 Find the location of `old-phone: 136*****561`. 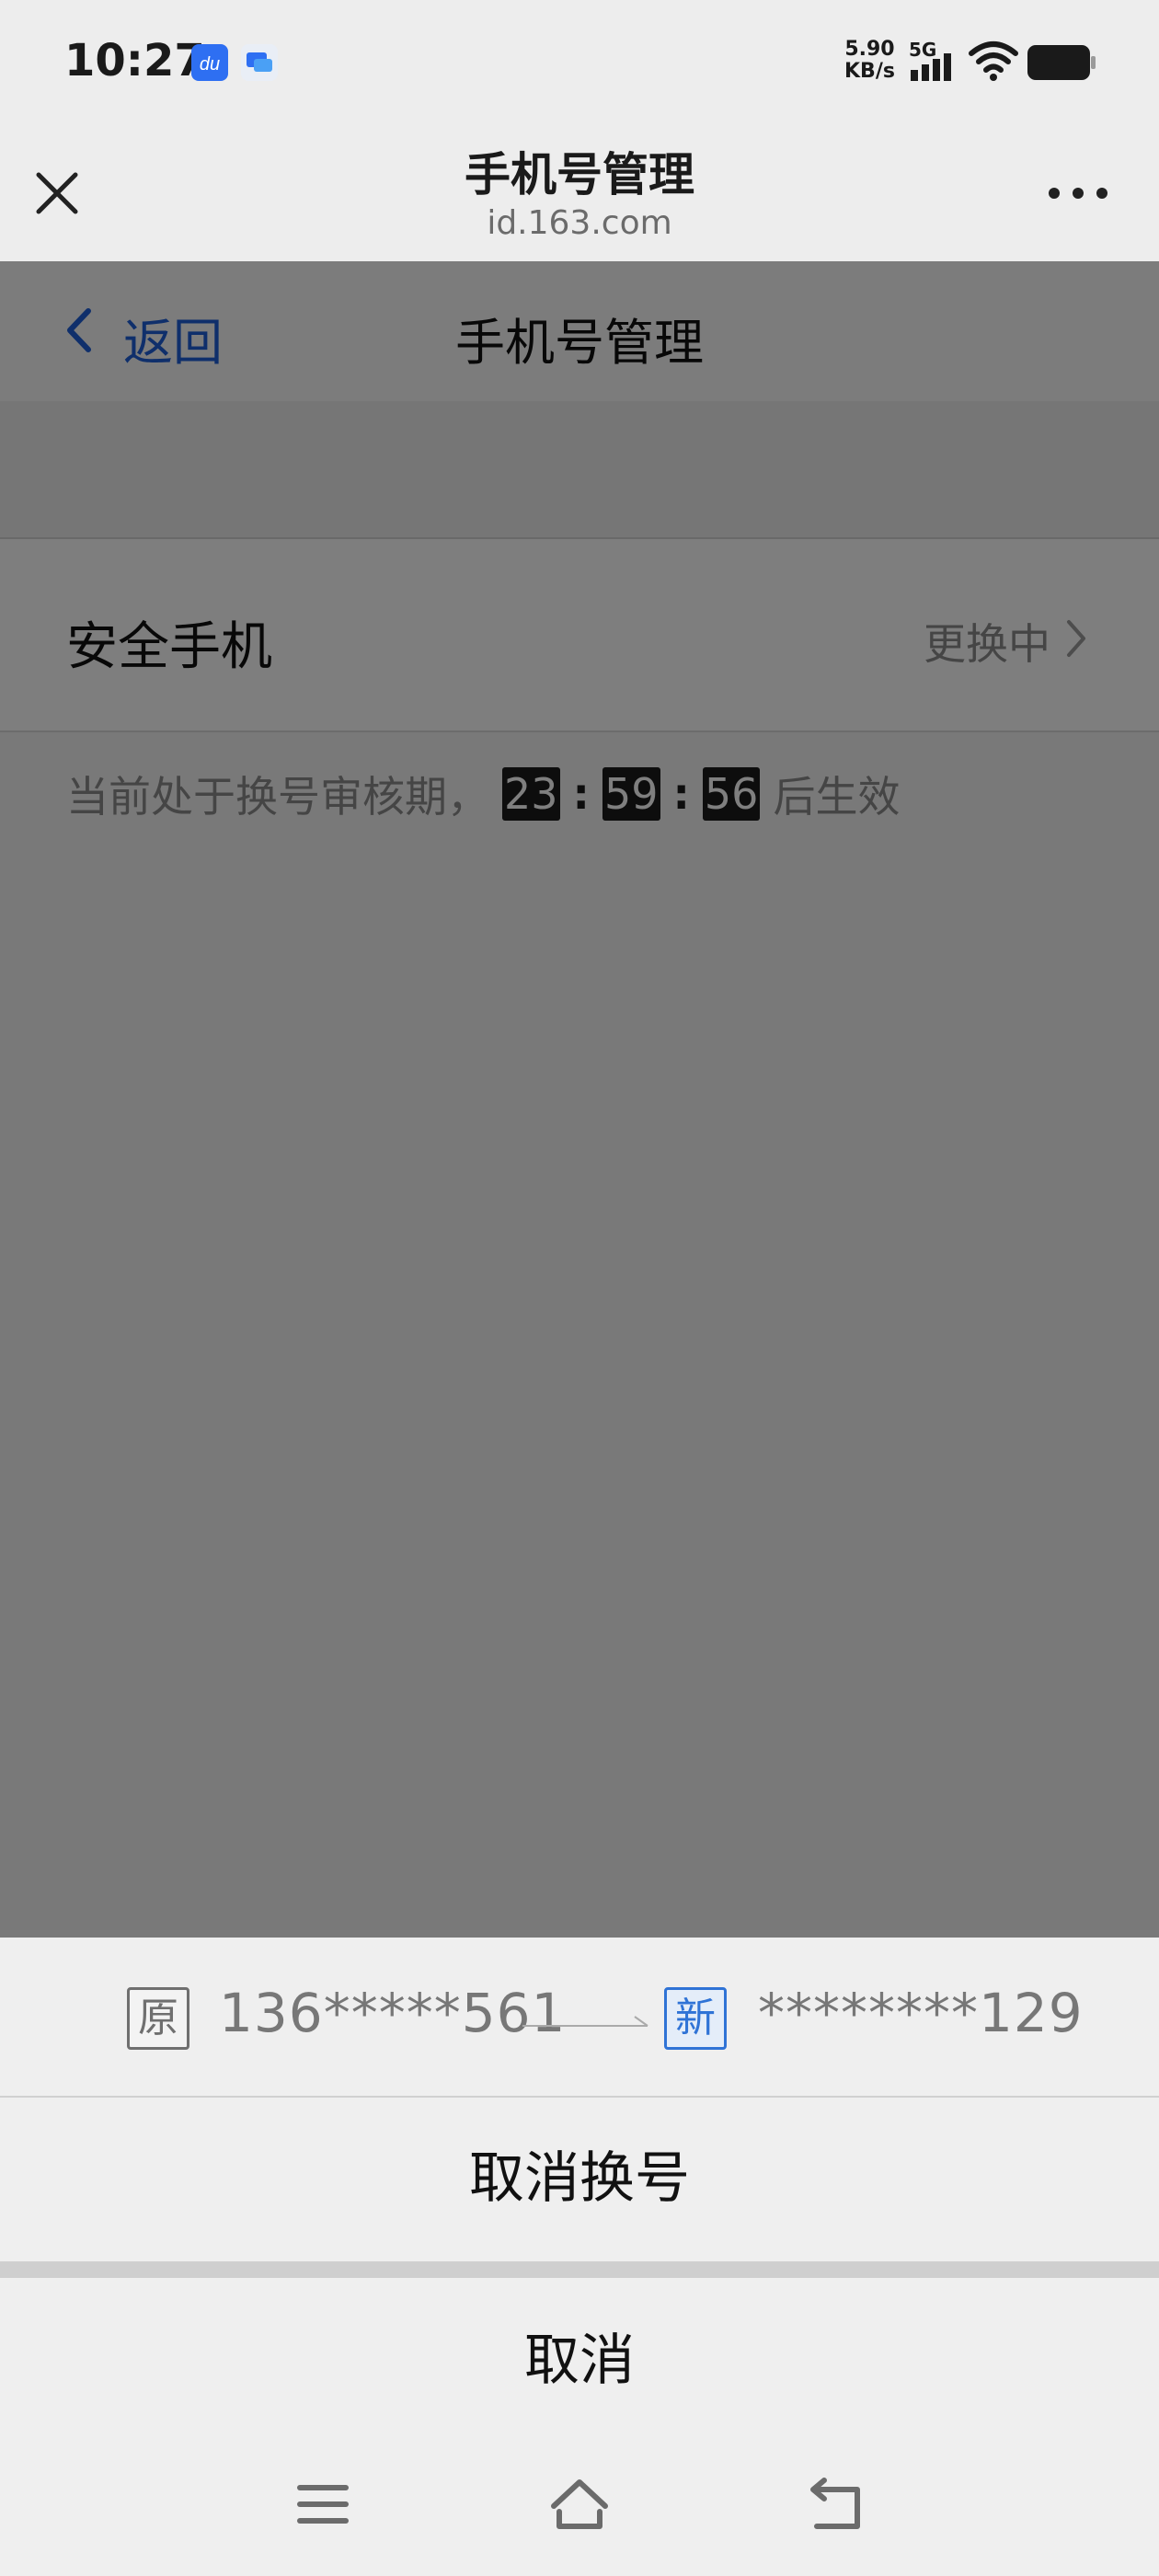

old-phone: 136*****561 is located at coordinates (393, 2013).